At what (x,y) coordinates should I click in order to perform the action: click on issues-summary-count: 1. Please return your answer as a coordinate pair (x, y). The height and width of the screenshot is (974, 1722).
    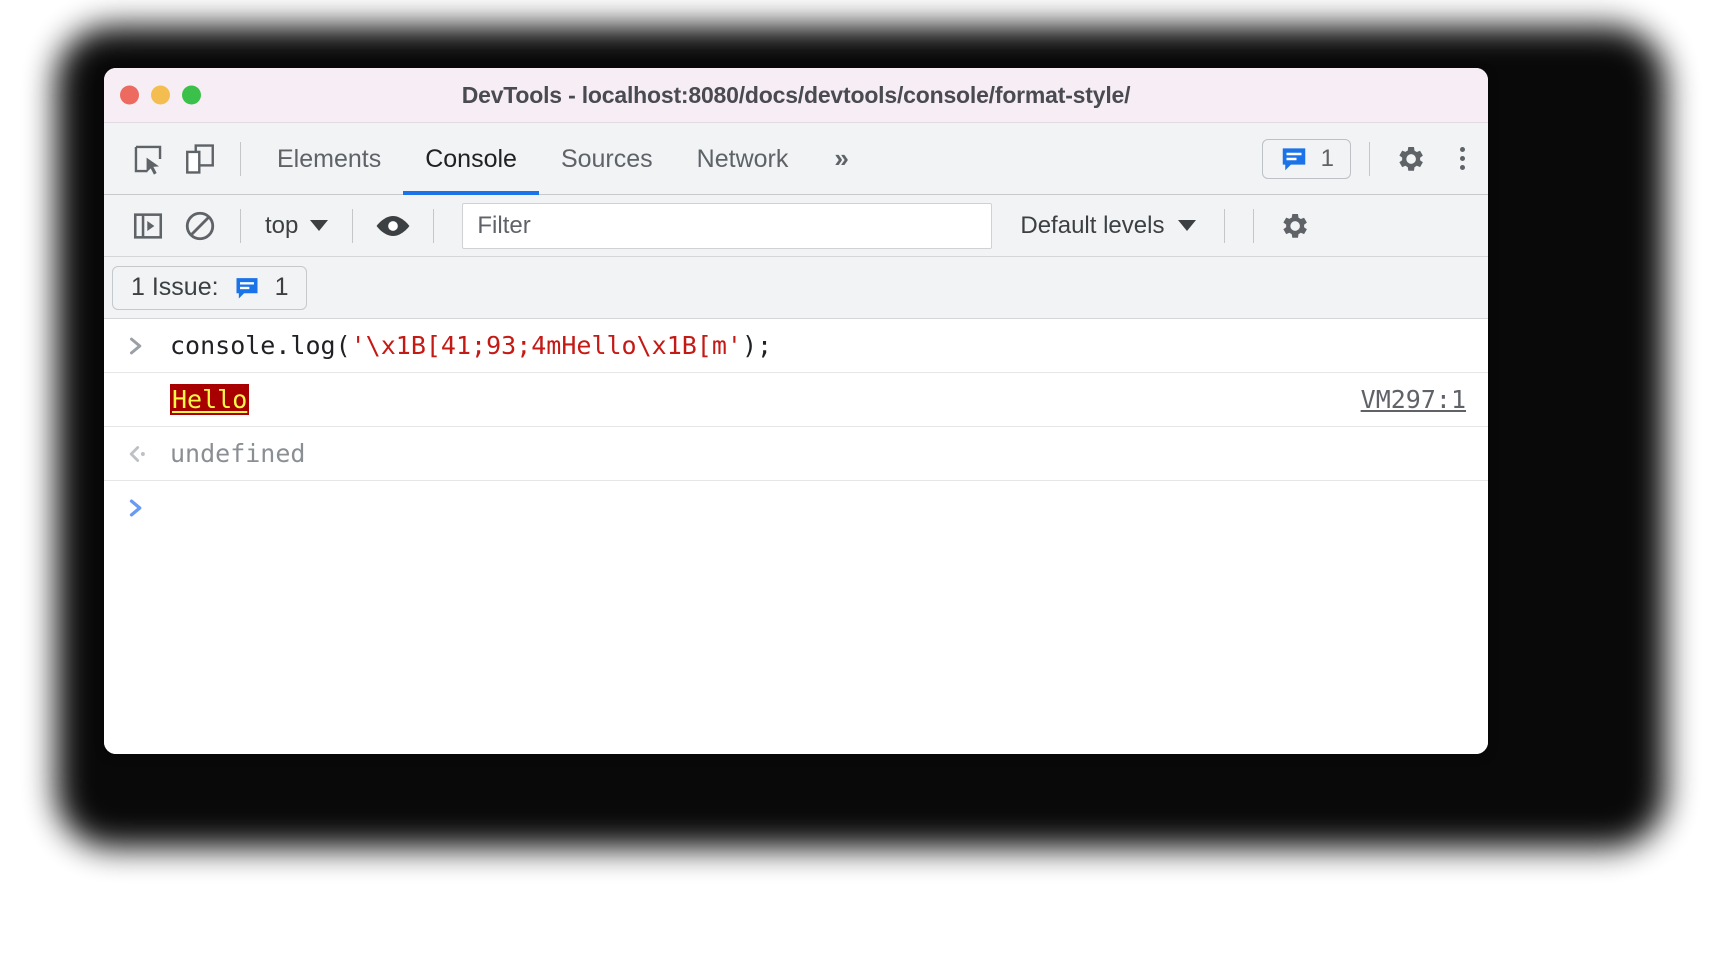
    Looking at the image, I should click on (281, 287).